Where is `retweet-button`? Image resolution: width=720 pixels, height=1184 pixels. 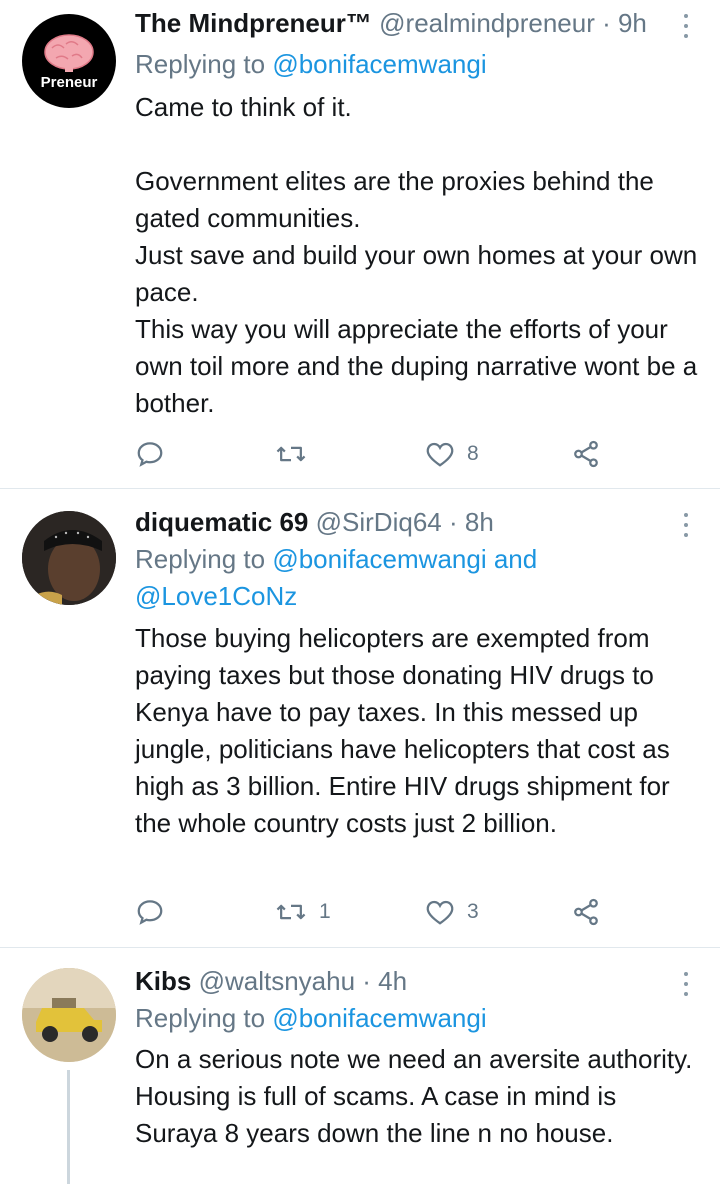 retweet-button is located at coordinates (291, 454).